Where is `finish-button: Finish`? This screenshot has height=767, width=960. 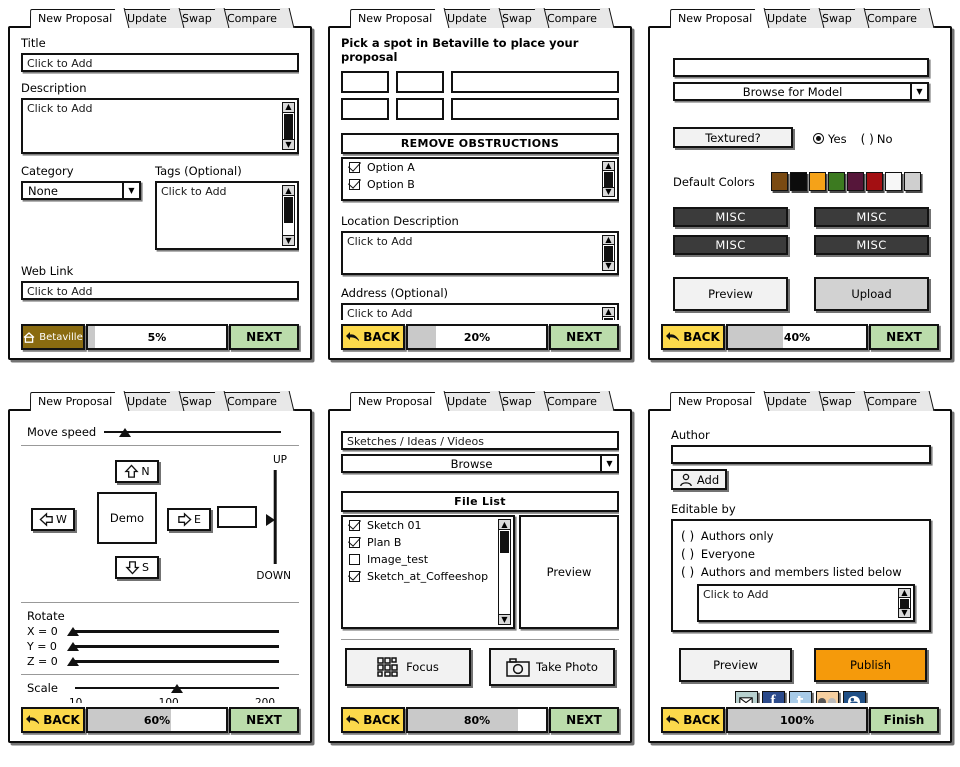 finish-button: Finish is located at coordinates (904, 720).